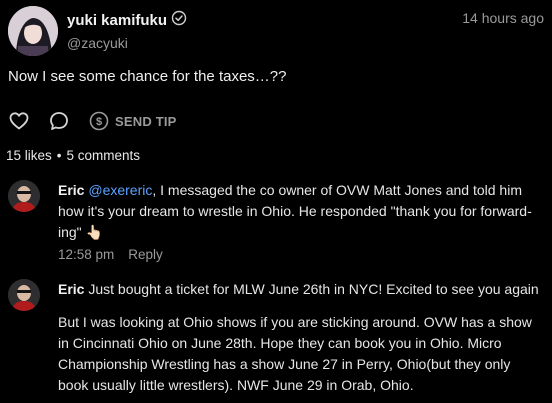  What do you see at coordinates (276, 32) in the screenshot?
I see `post-header: yuki kamifuku @zacyuki 14 hours ago` at bounding box center [276, 32].